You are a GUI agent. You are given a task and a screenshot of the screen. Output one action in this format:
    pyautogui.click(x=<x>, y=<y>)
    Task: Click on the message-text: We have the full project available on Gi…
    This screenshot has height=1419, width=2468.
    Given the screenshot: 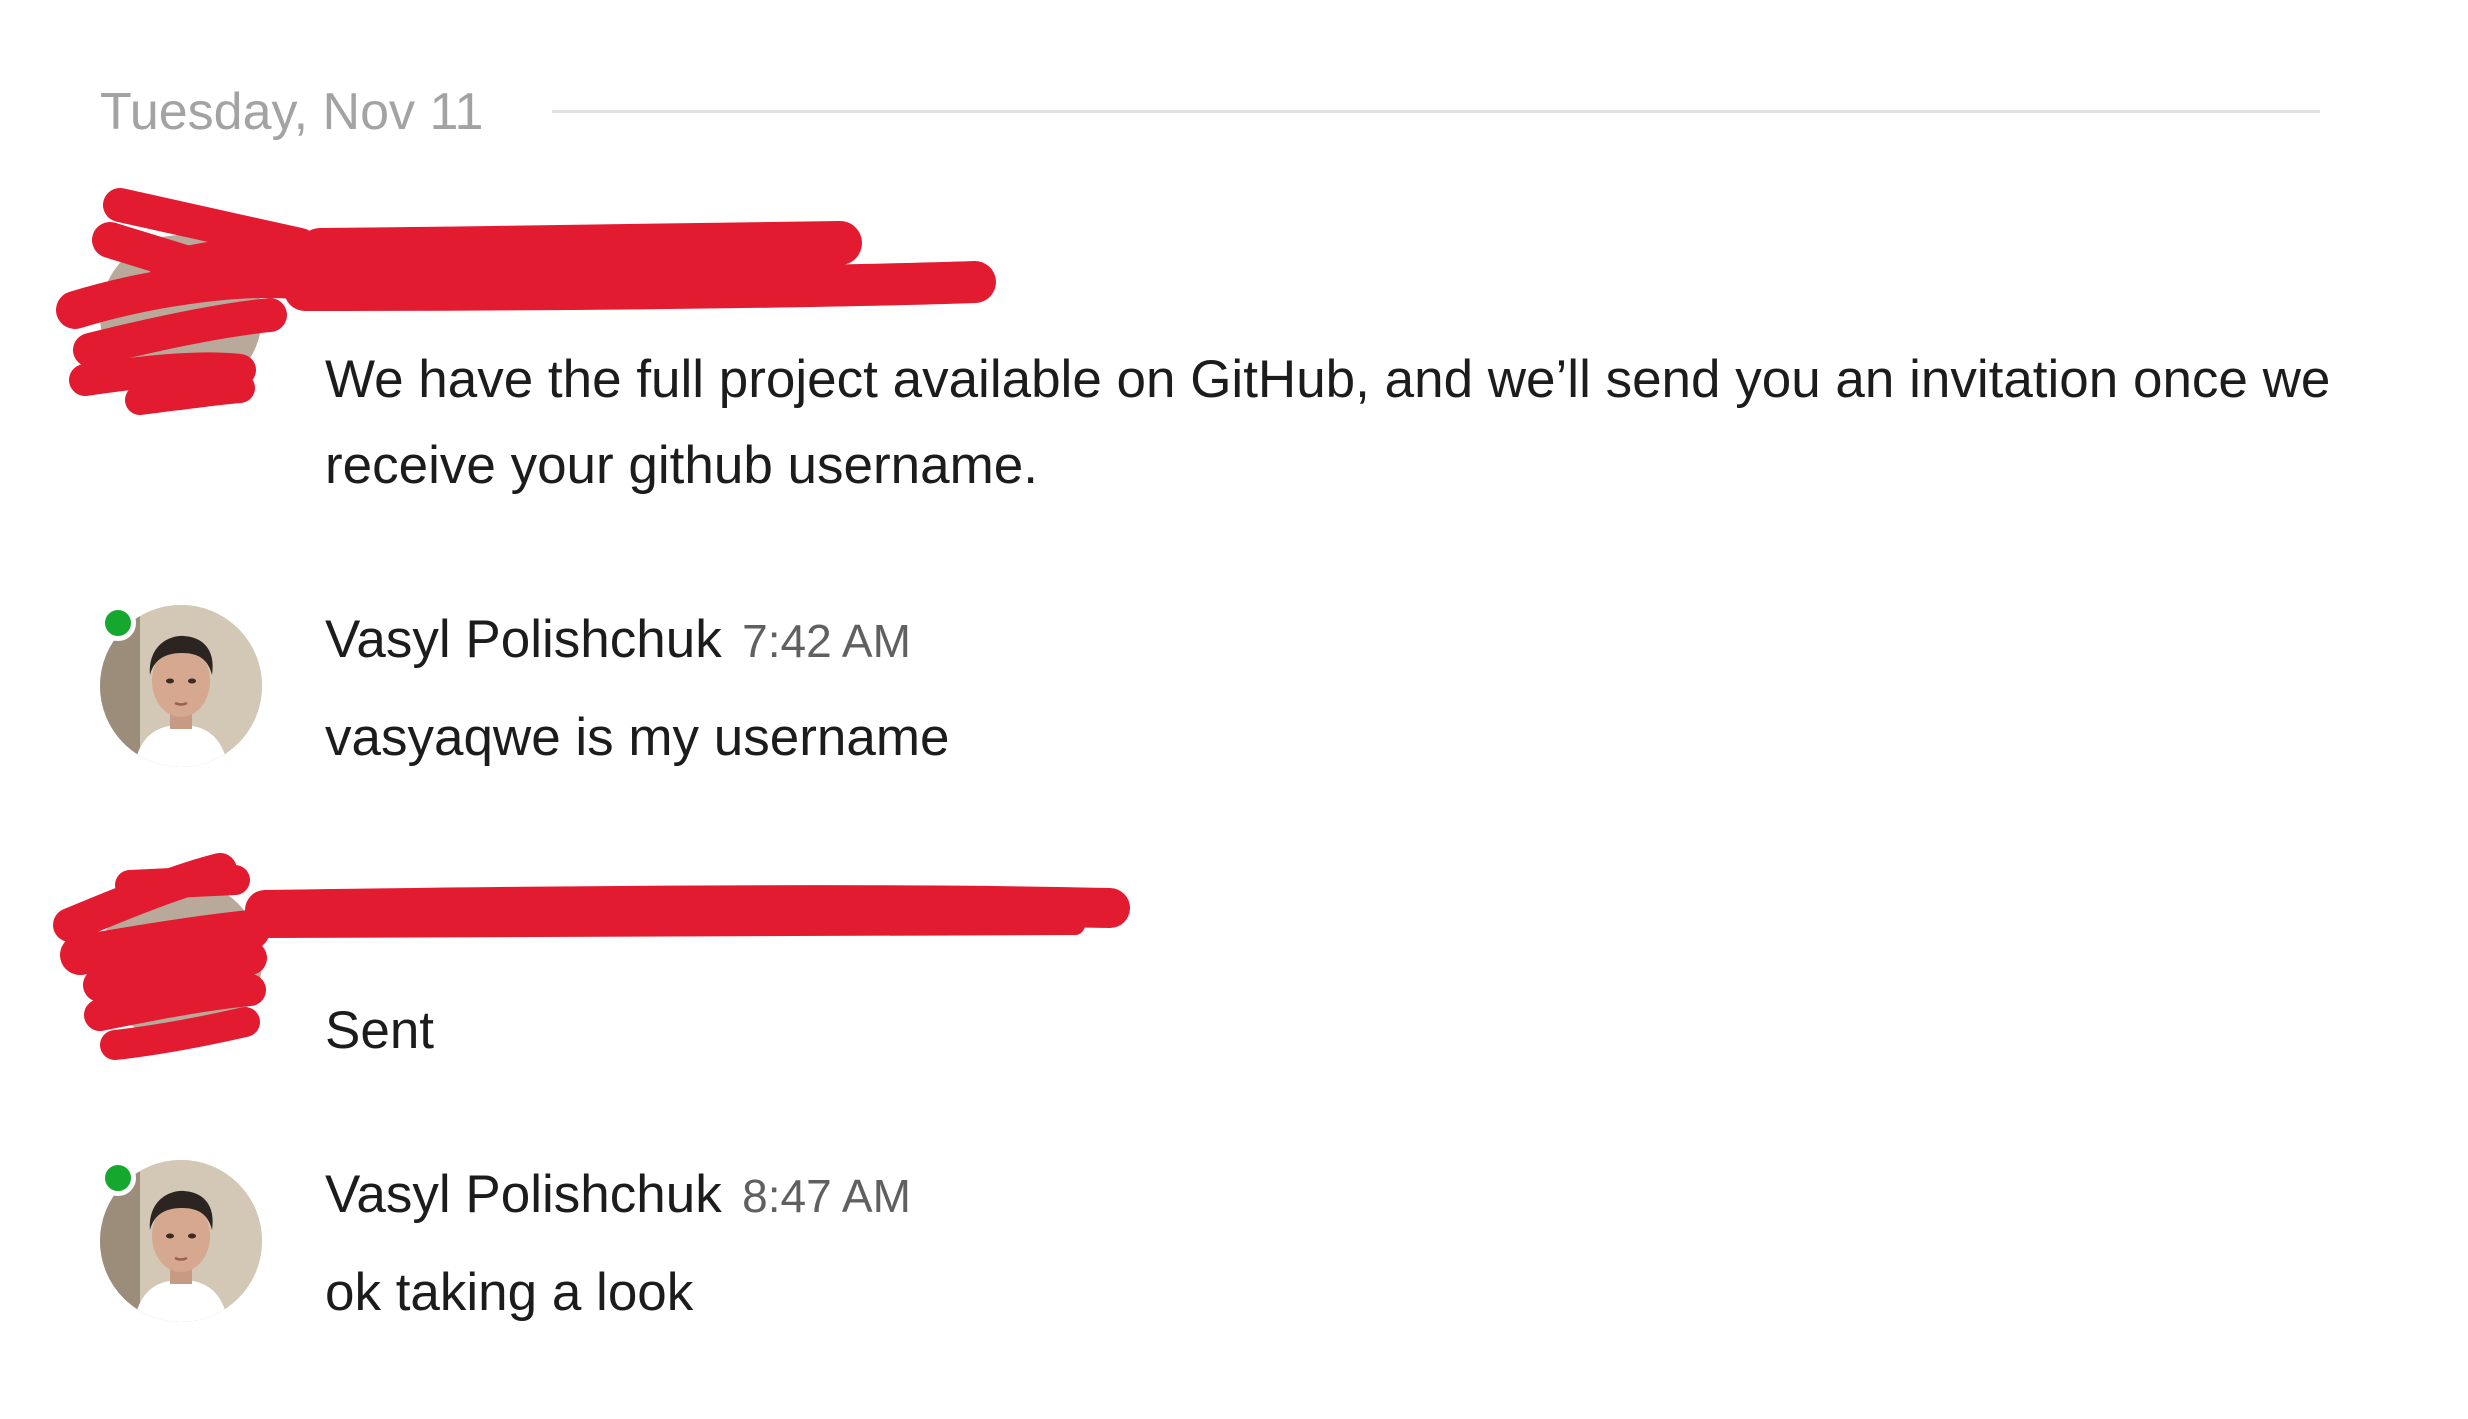 What is the action you would take?
    pyautogui.click(x=1328, y=422)
    